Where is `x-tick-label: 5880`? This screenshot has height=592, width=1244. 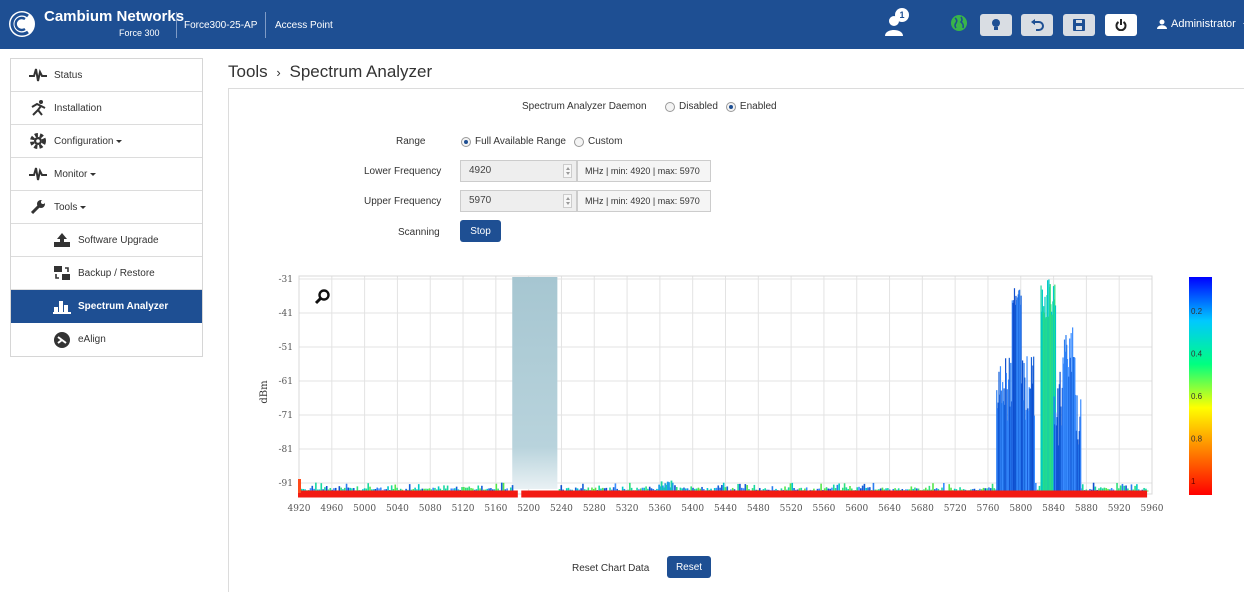
x-tick-label: 5880 is located at coordinates (1086, 509).